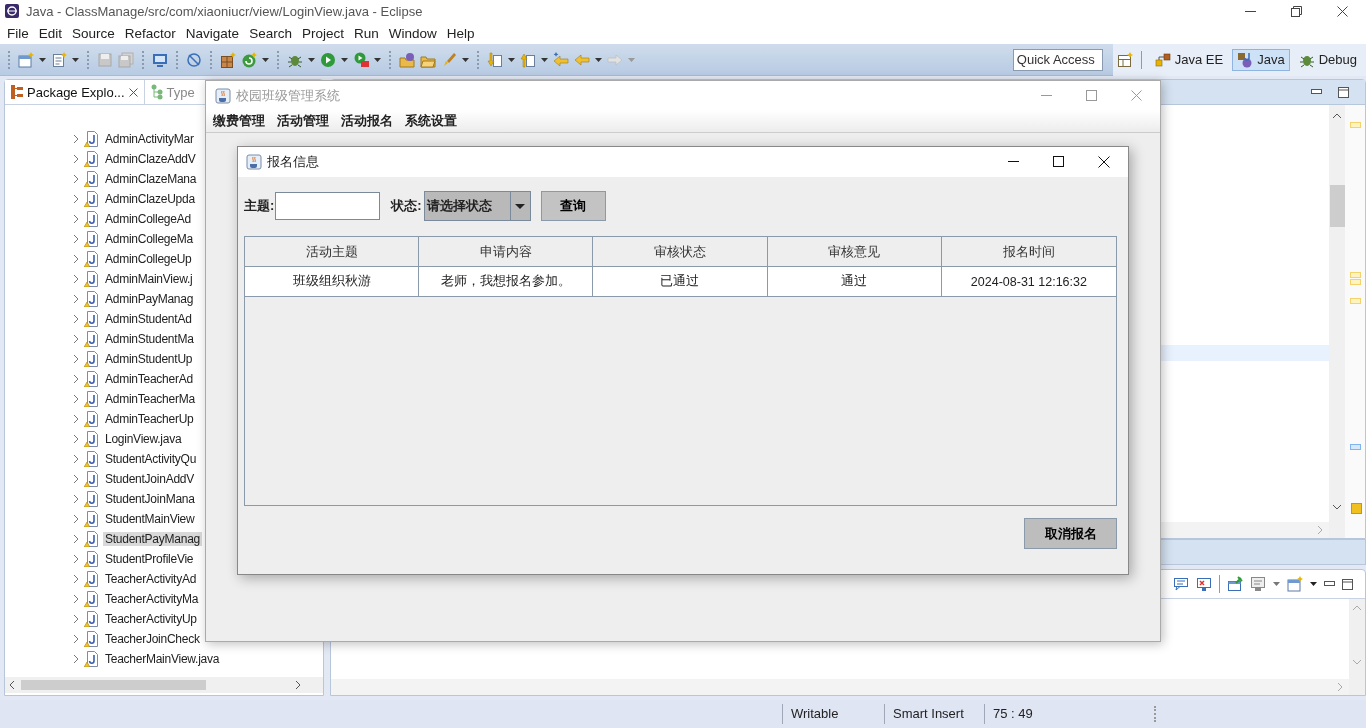 The height and width of the screenshot is (728, 1366). I want to click on file-icon, so click(59, 59).